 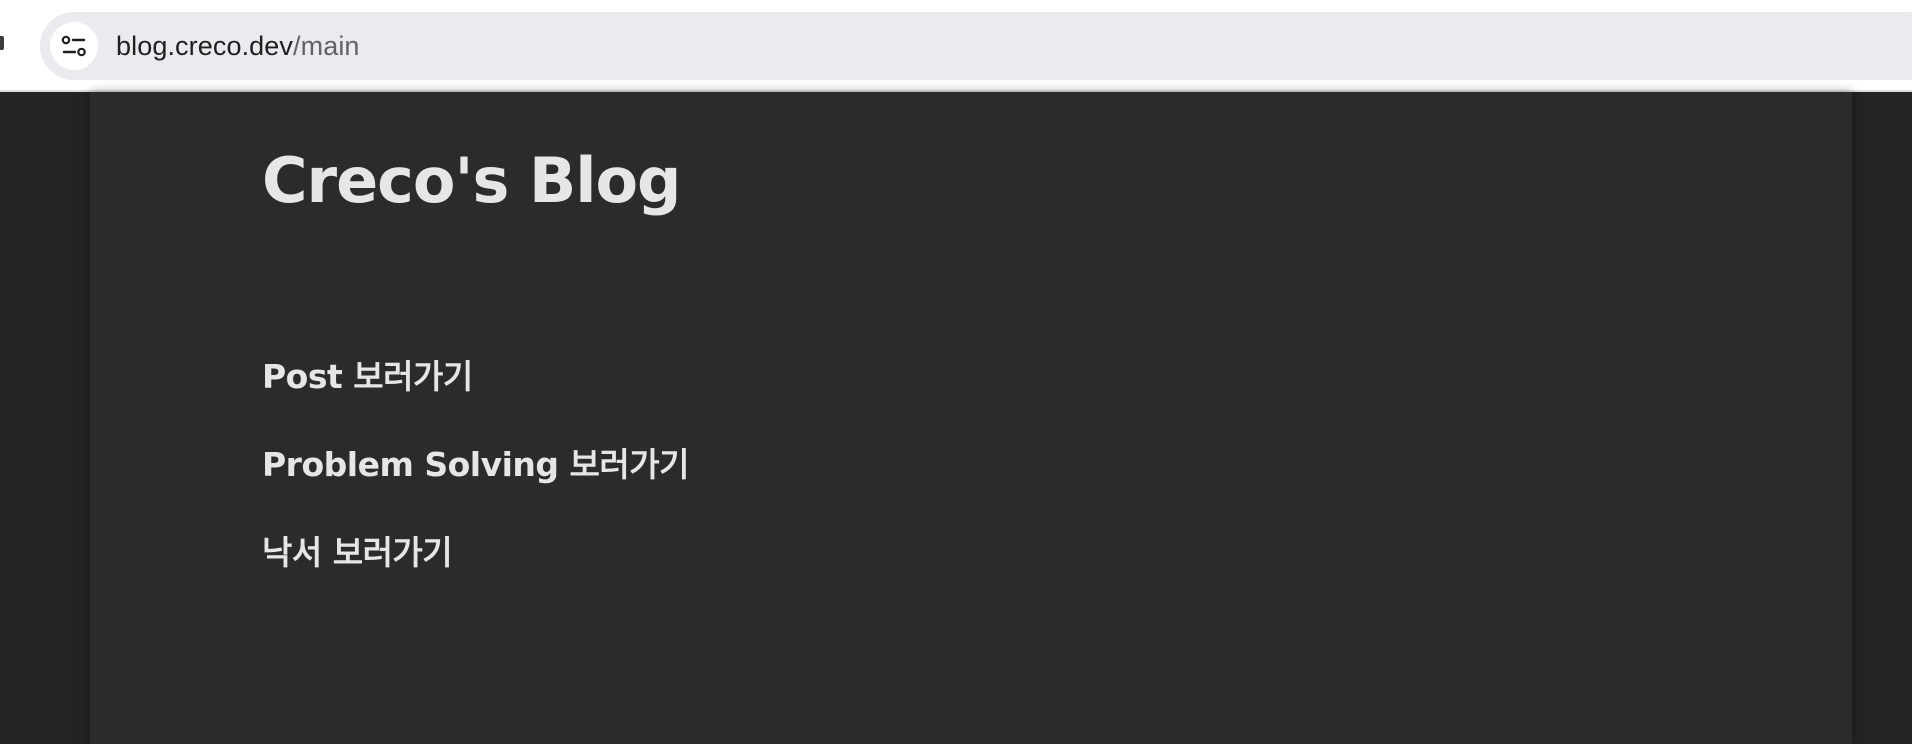 I want to click on browser-toolbar: blog.creco.dev/main, so click(x=956, y=46).